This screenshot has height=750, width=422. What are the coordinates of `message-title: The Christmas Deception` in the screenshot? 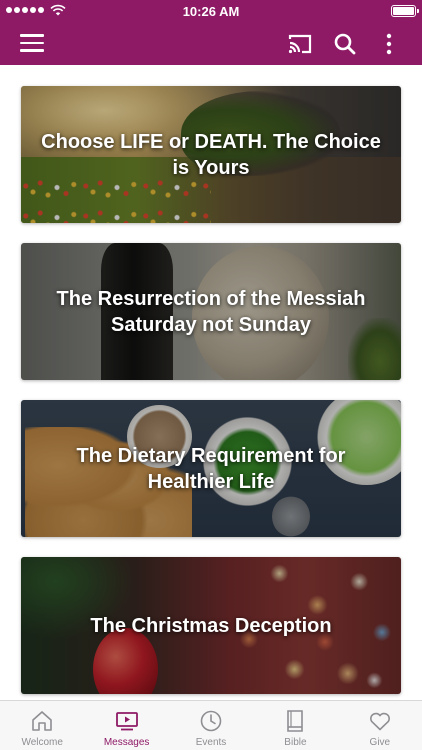 It's located at (211, 625).